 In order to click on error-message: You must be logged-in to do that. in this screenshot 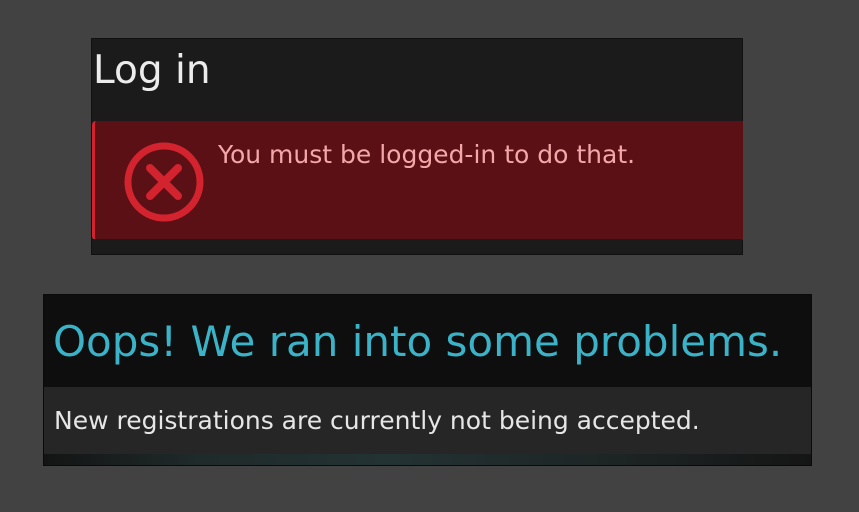, I will do `click(427, 154)`.